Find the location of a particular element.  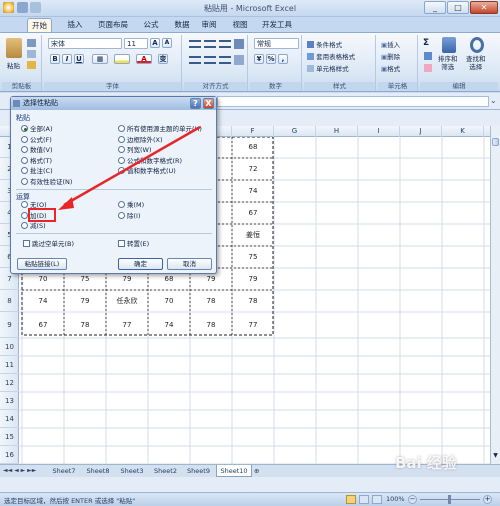

watermark: Bai 经验 is located at coordinates (426, 463).